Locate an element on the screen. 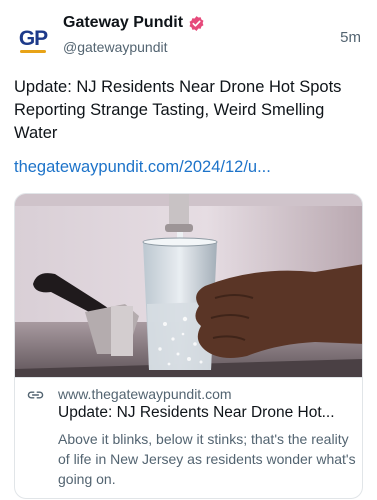  display-name: Gateway Pundit is located at coordinates (123, 23).